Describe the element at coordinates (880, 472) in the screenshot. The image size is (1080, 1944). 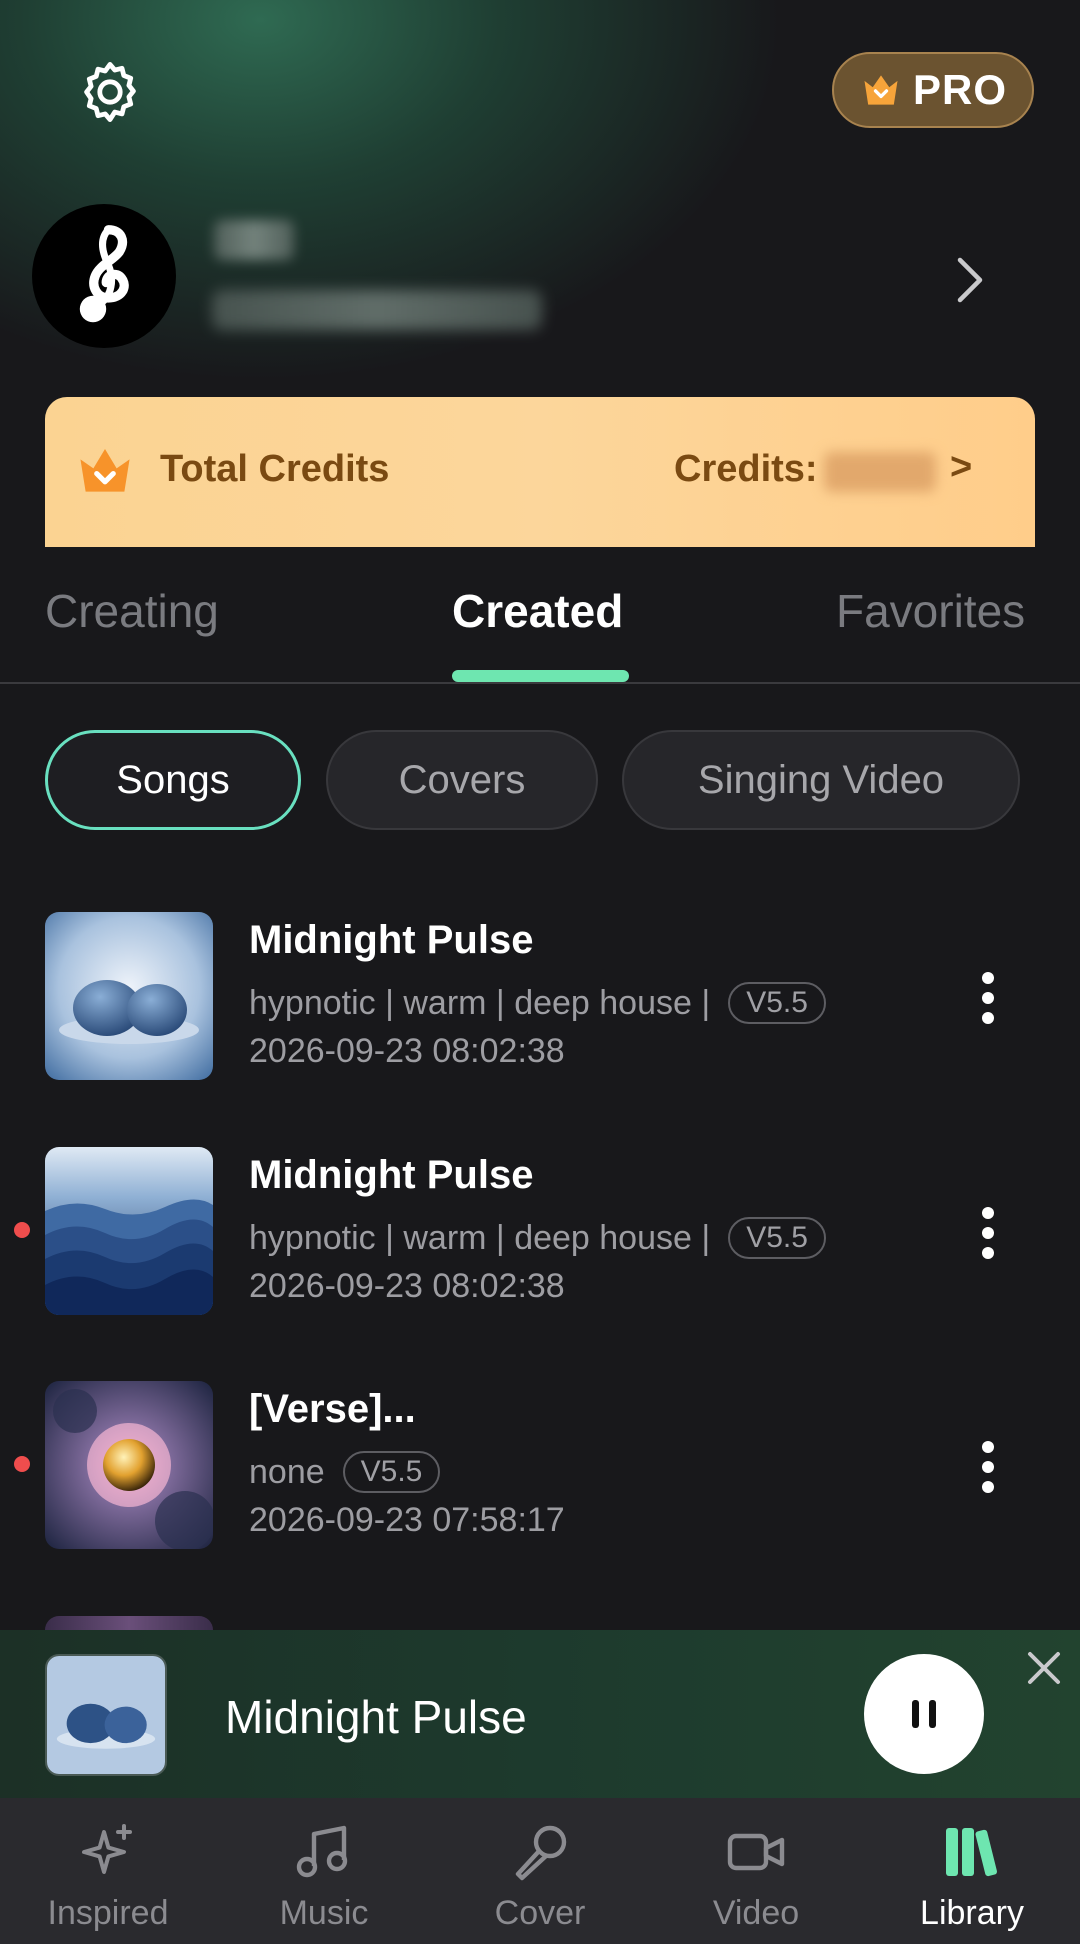
I see `credits-value-redacted` at that location.